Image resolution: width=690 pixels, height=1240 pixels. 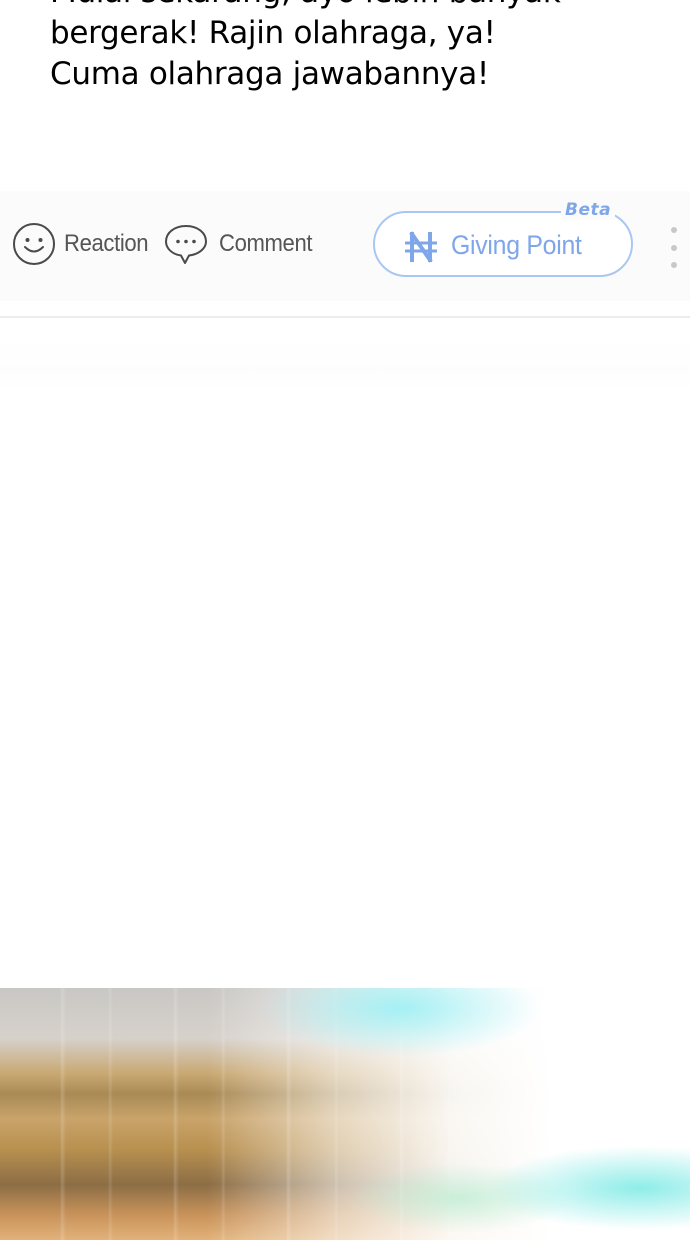 What do you see at coordinates (34, 244) in the screenshot?
I see `smiley-icon` at bounding box center [34, 244].